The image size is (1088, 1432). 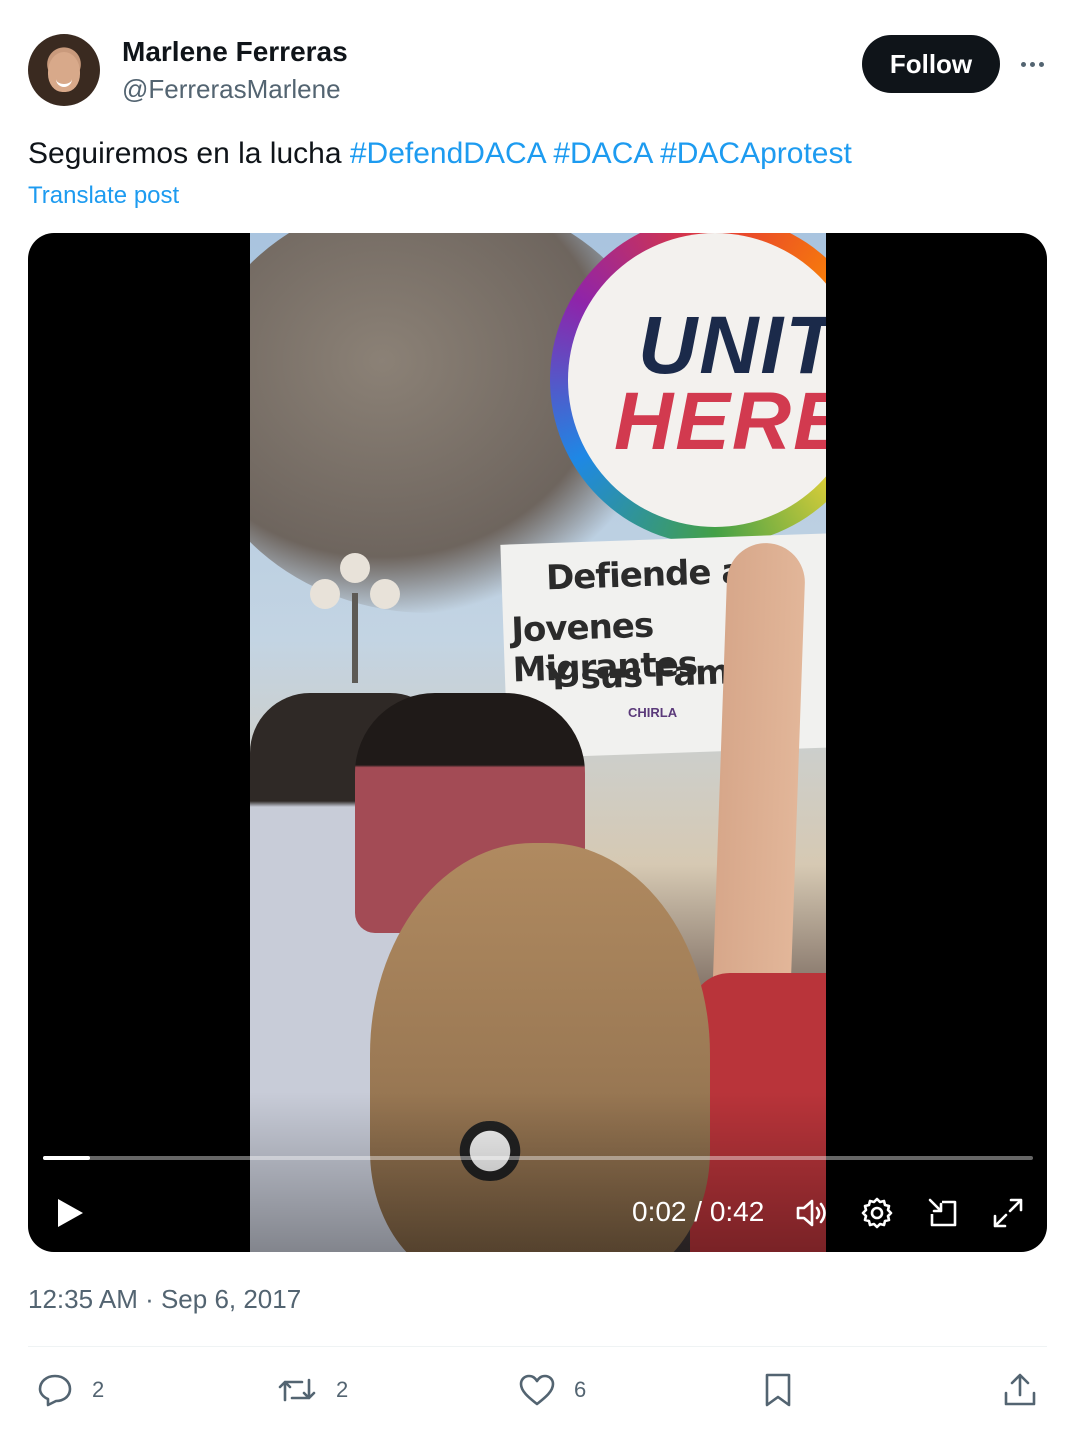 I want to click on play-icon, so click(x=70, y=1213).